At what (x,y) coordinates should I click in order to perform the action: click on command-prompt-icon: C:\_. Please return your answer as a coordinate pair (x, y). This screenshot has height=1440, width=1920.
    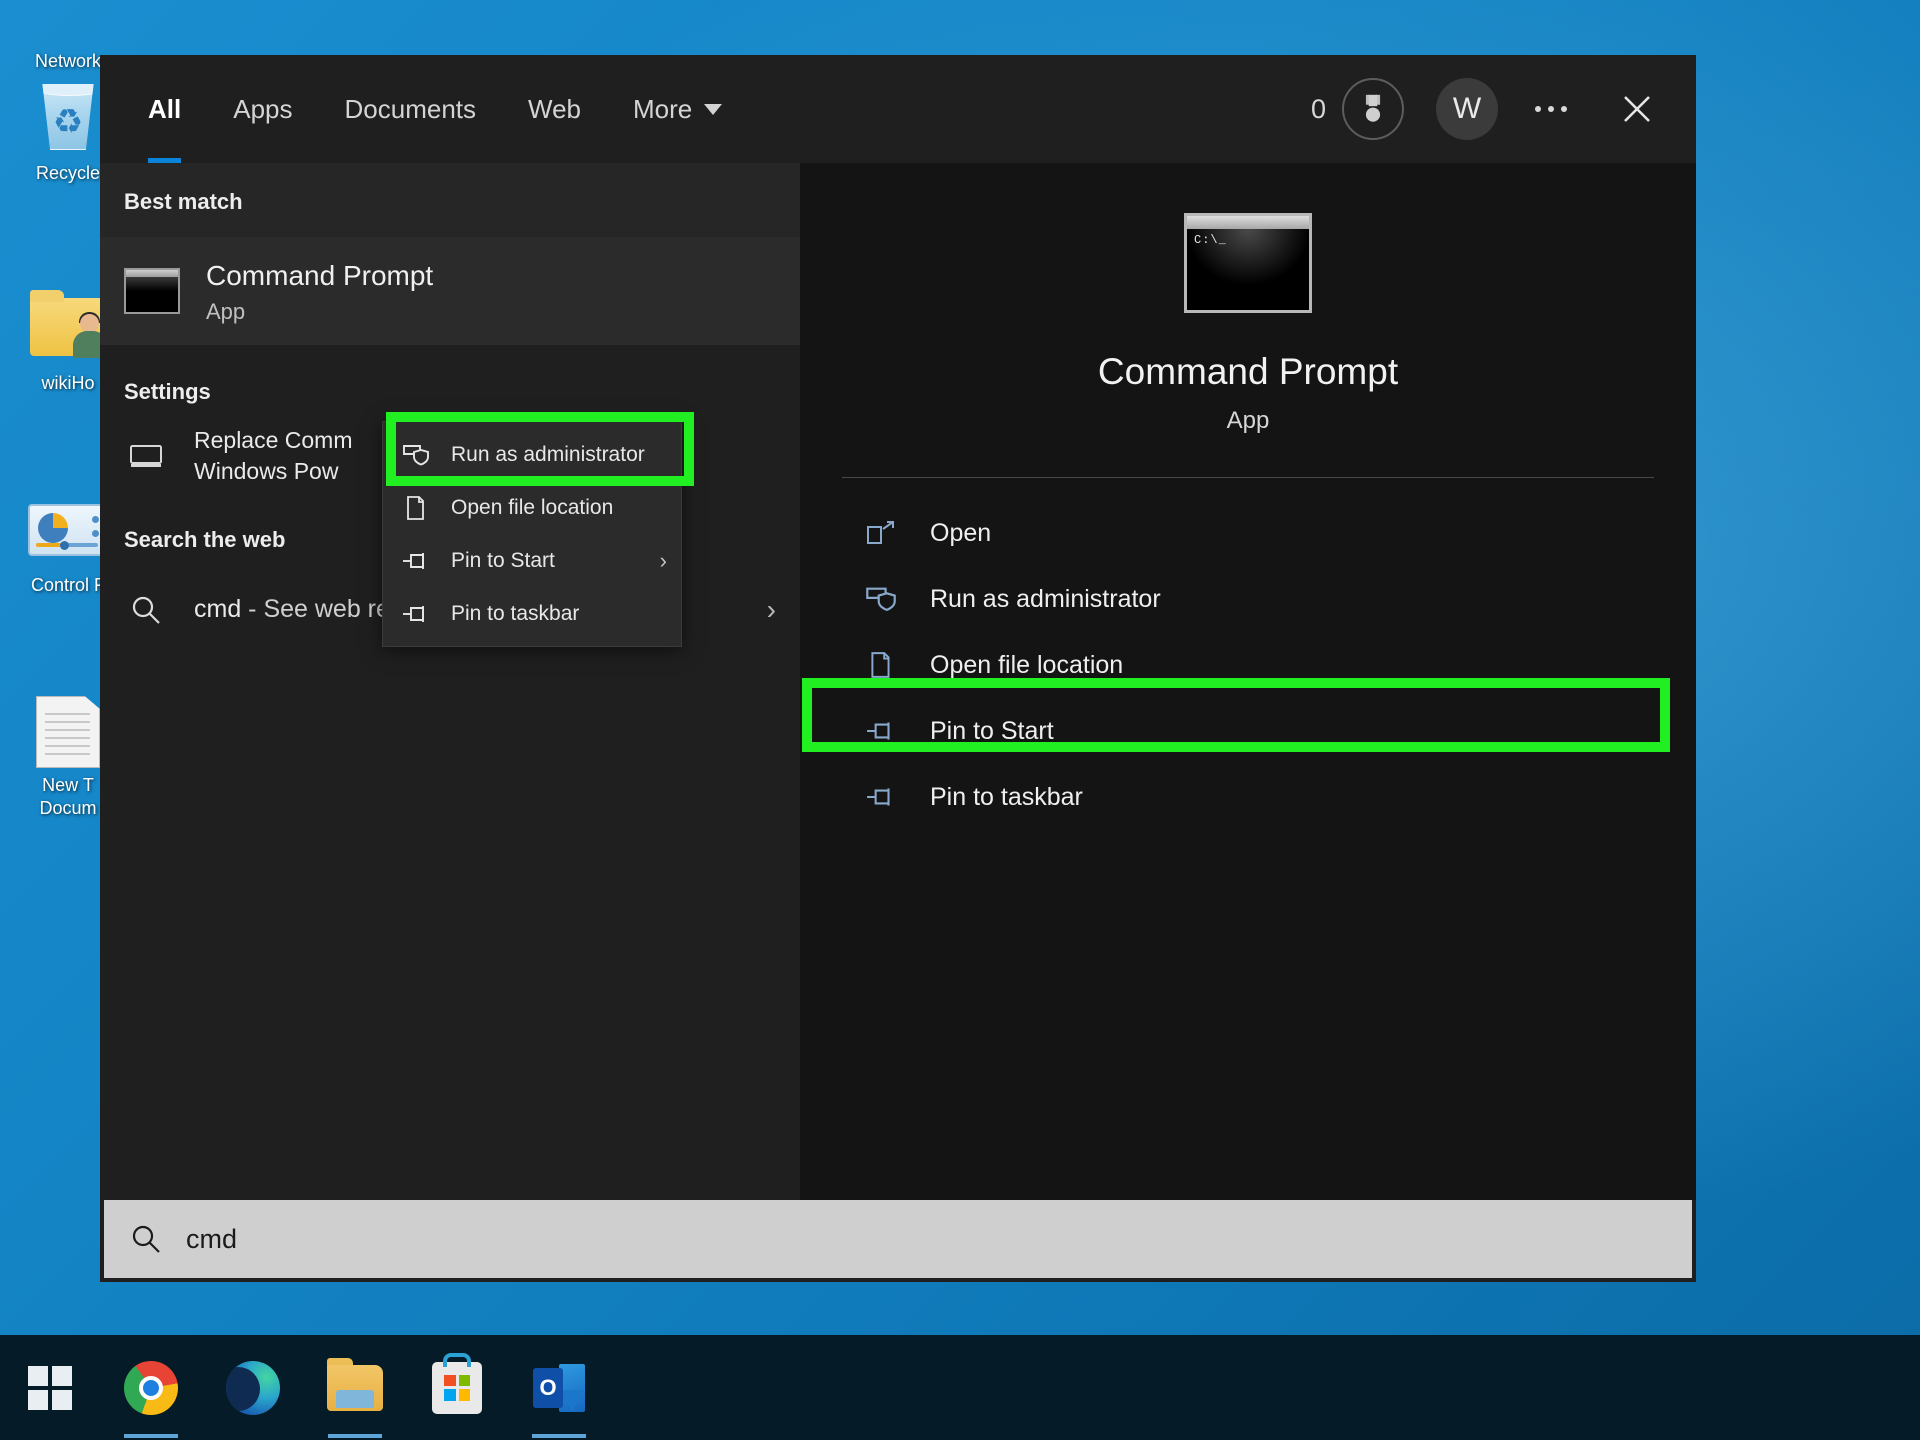
    Looking at the image, I should click on (1248, 263).